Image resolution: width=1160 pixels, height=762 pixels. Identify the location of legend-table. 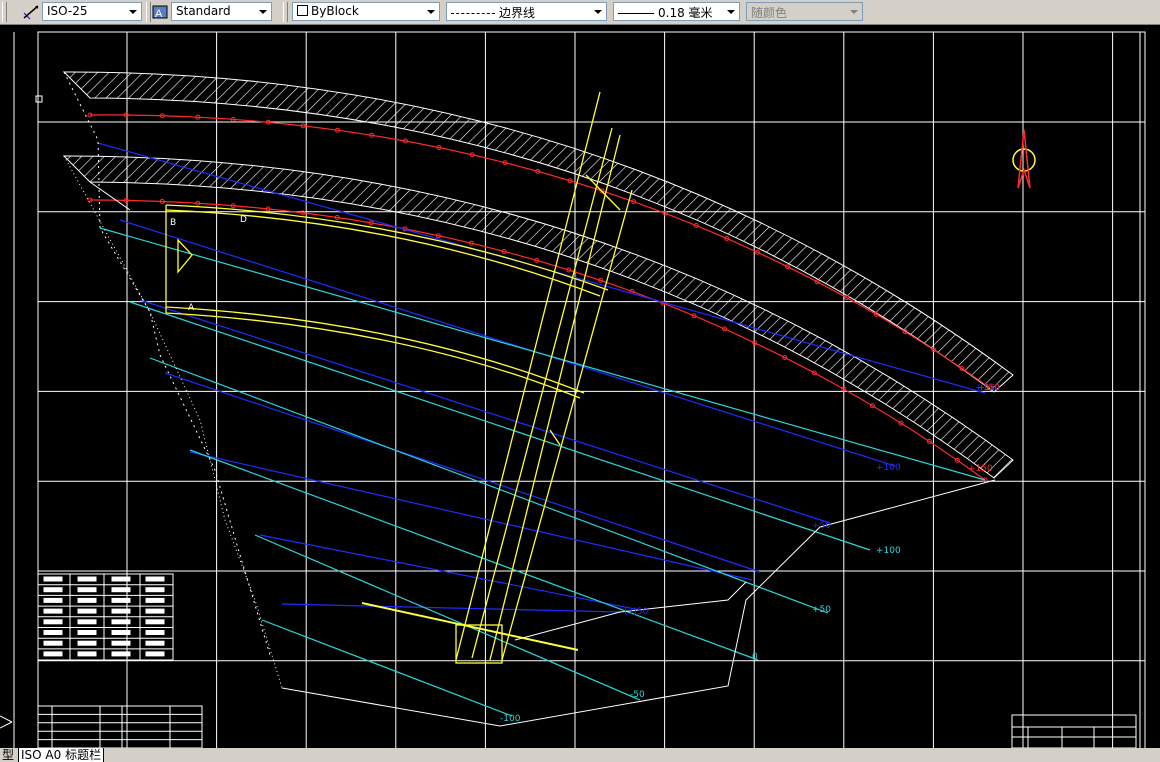
(105, 617).